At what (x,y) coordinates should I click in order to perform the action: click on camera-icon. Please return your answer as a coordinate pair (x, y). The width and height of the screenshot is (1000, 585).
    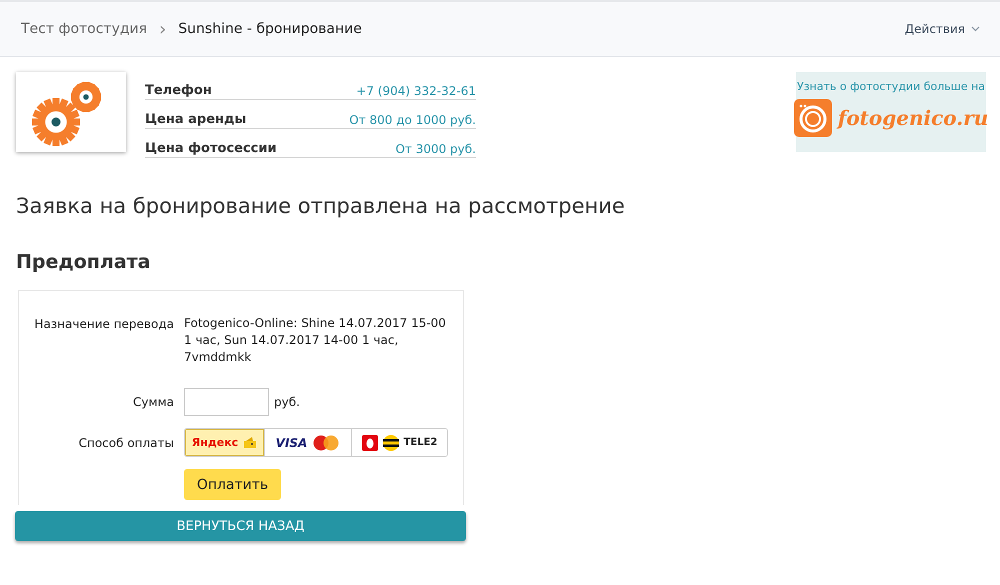
    Looking at the image, I should click on (813, 118).